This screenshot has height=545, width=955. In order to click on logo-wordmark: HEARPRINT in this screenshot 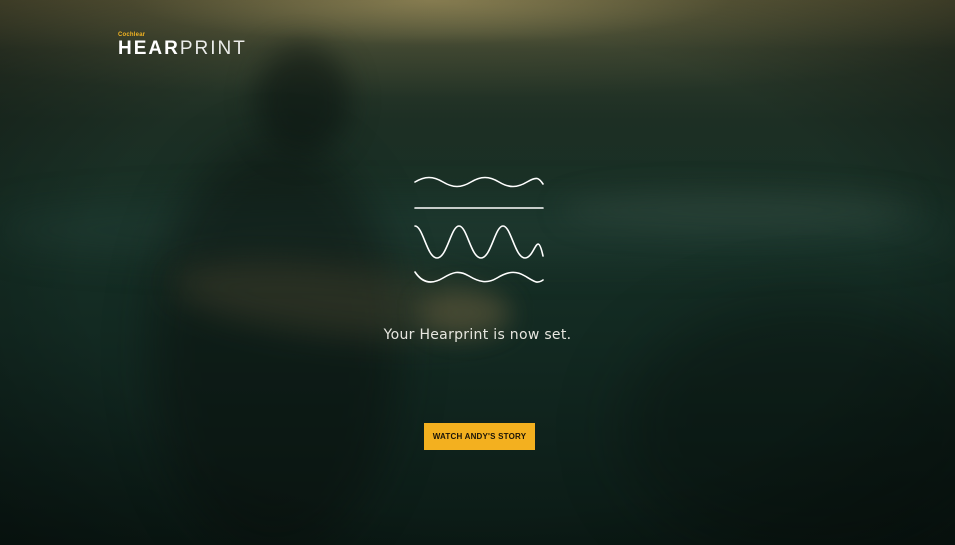, I will do `click(182, 48)`.